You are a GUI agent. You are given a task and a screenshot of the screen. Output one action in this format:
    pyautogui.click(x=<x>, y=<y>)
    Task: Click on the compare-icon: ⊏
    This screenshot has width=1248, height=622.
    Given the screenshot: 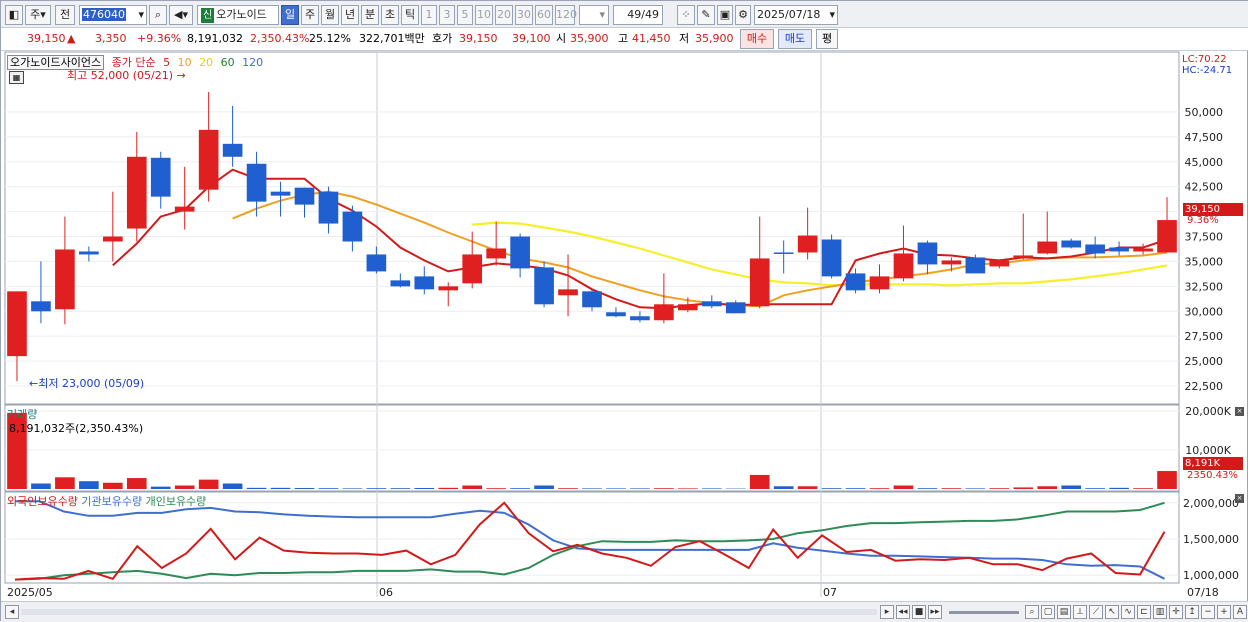 What is the action you would take?
    pyautogui.click(x=1144, y=612)
    